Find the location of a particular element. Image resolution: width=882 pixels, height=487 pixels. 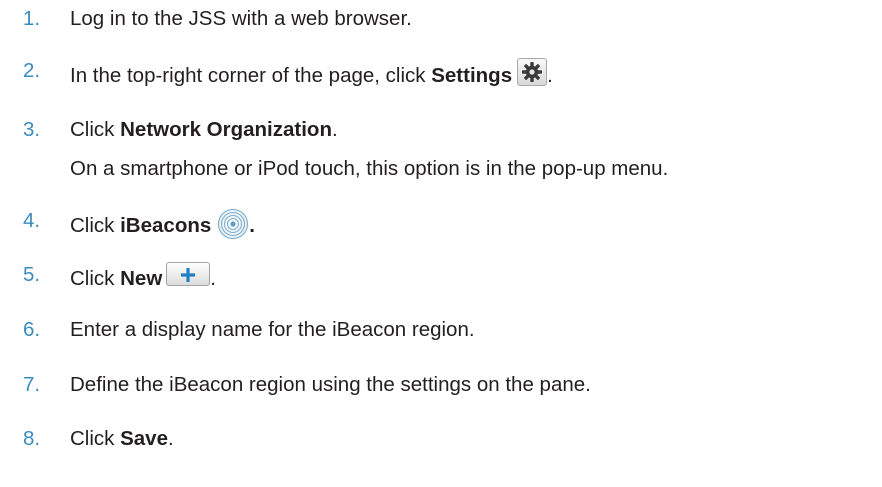

step-text: Click Save. is located at coordinates (122, 438).